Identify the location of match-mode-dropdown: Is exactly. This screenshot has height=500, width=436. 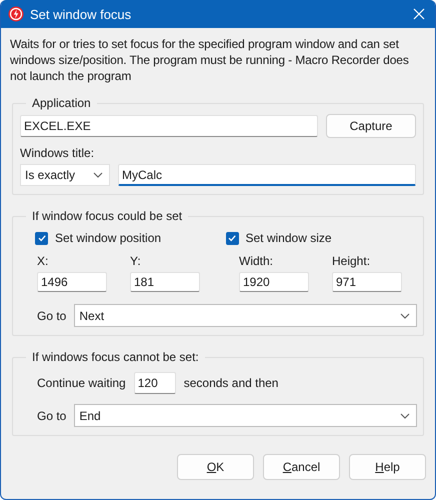
(65, 175).